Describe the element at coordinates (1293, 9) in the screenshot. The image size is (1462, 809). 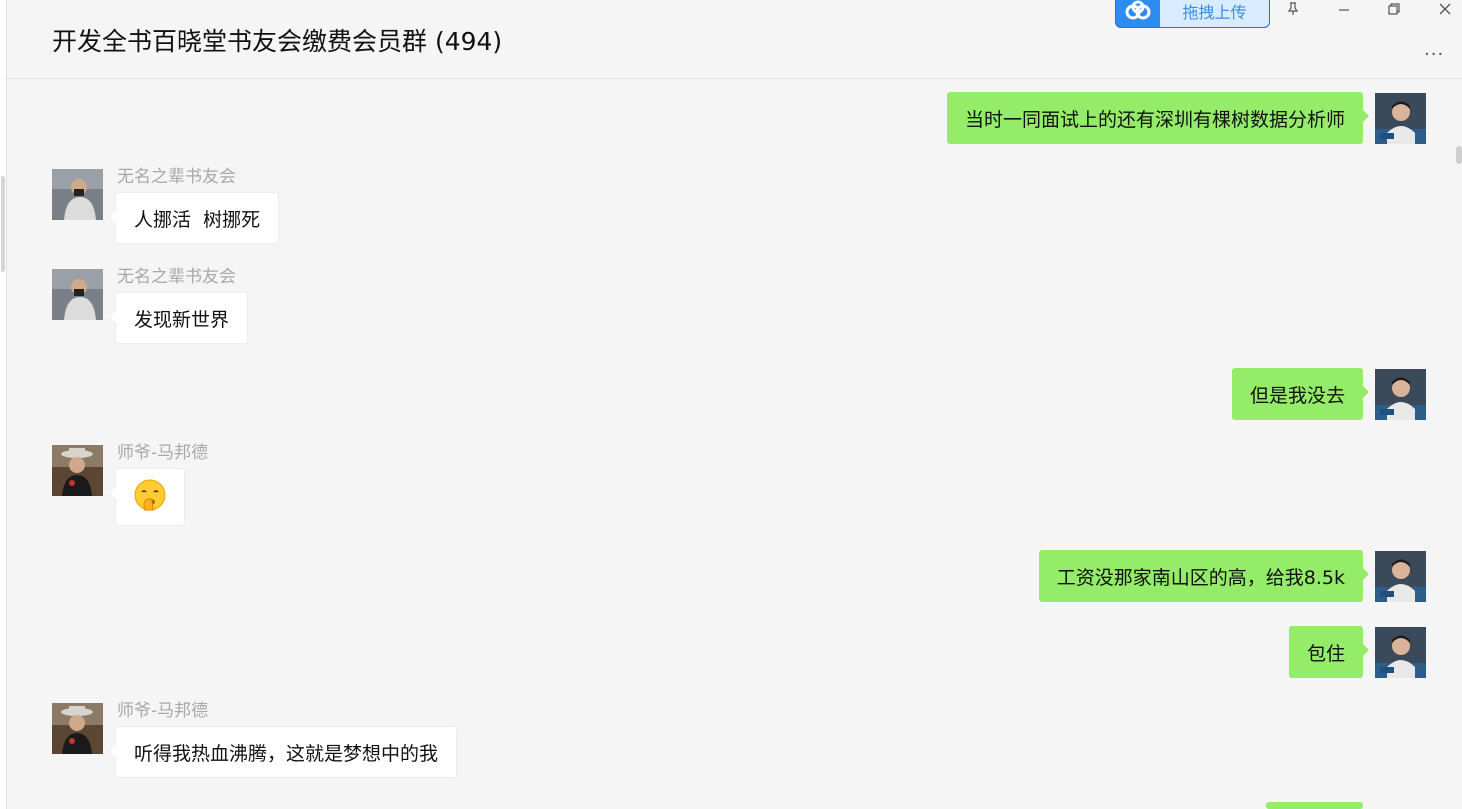
I see `pin-icon` at that location.